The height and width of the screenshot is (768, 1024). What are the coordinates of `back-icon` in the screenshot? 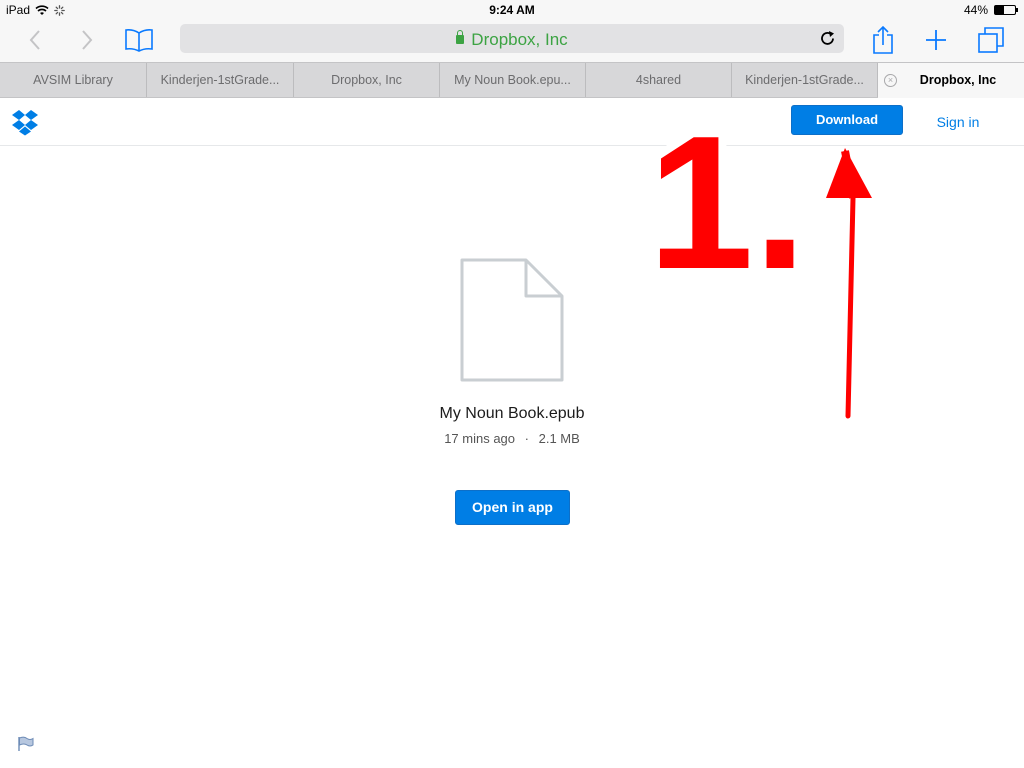 It's located at (35, 40).